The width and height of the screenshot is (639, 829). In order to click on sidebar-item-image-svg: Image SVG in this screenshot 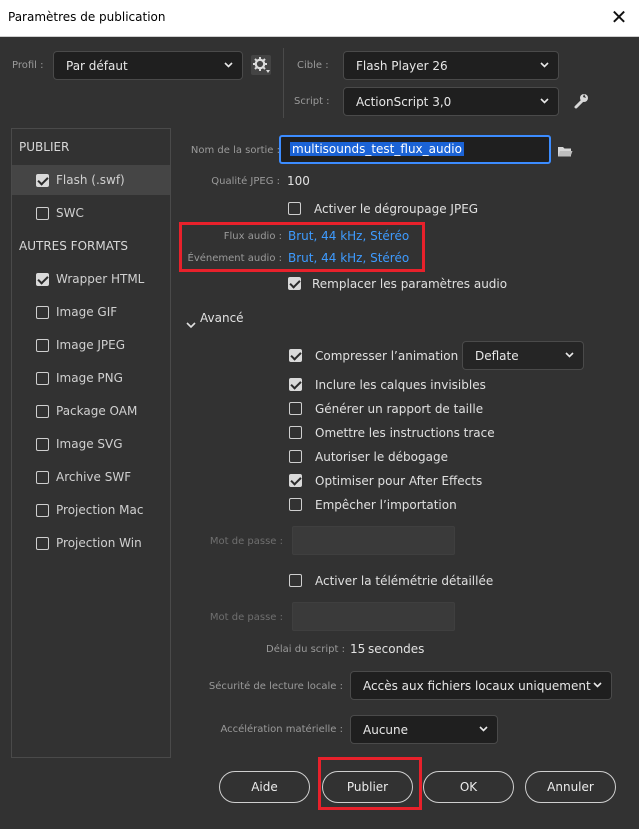, I will do `click(91, 444)`.